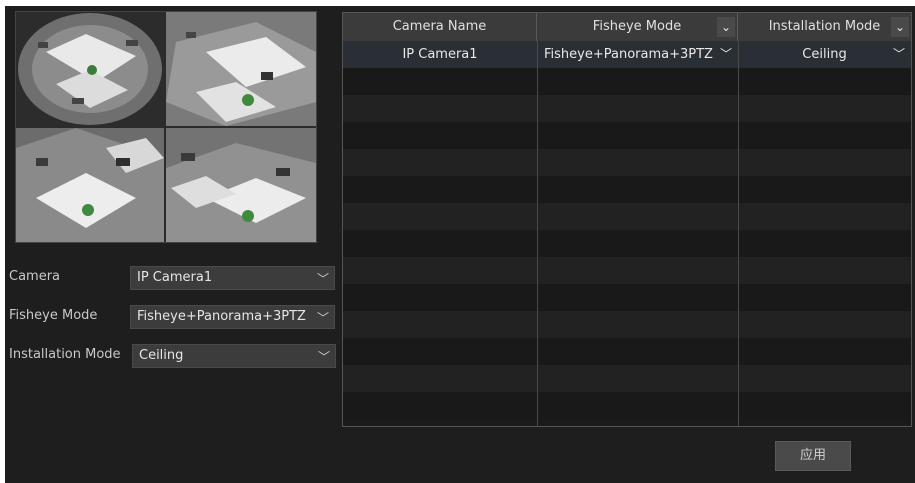 This screenshot has height=483, width=915. Describe the element at coordinates (813, 456) in the screenshot. I see `apply-button: 应用` at that location.